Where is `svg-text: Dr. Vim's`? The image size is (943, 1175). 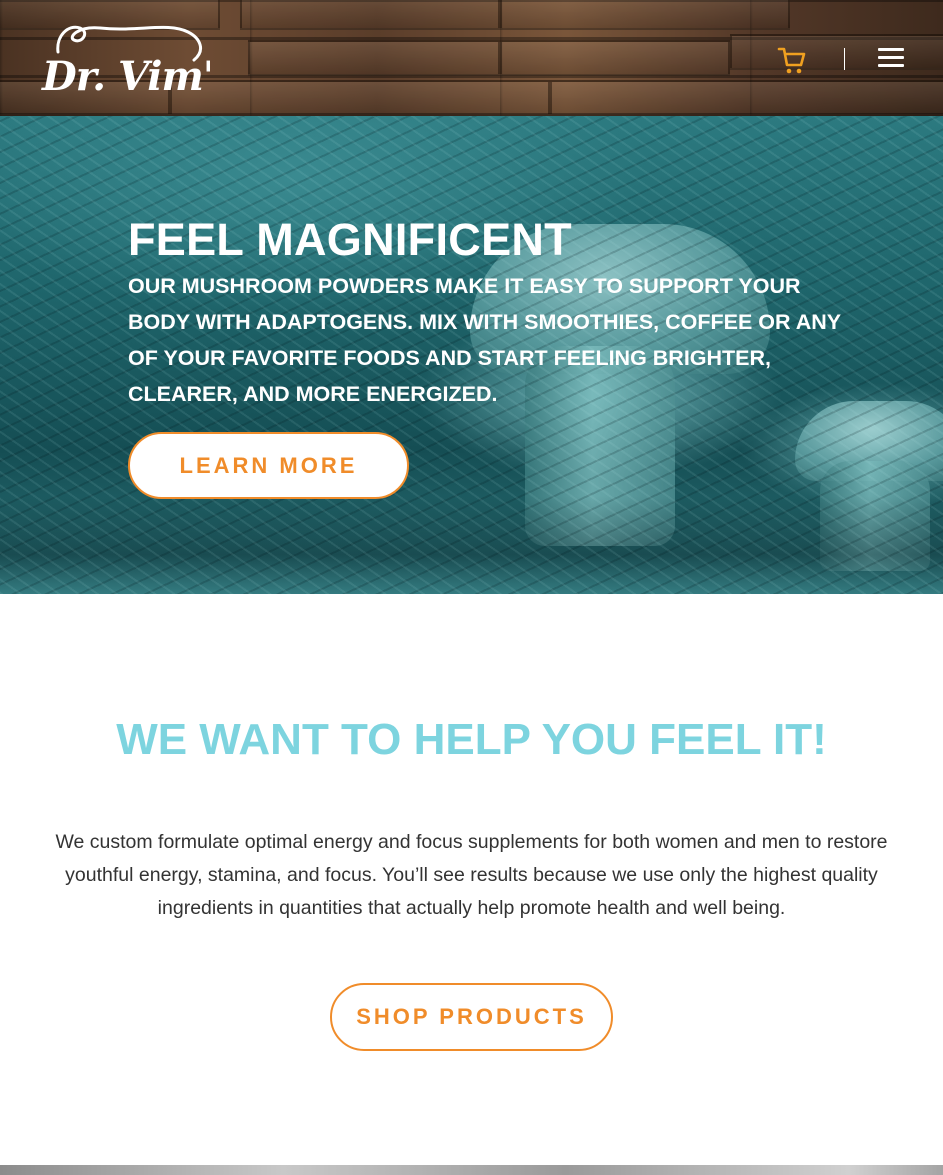
svg-text: Dr. Vim's is located at coordinates (125, 75).